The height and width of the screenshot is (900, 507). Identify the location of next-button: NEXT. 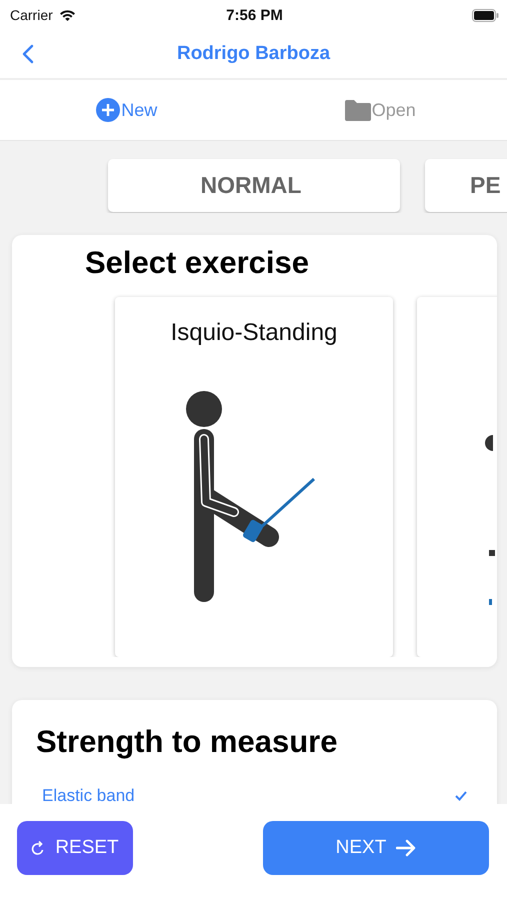
(376, 848).